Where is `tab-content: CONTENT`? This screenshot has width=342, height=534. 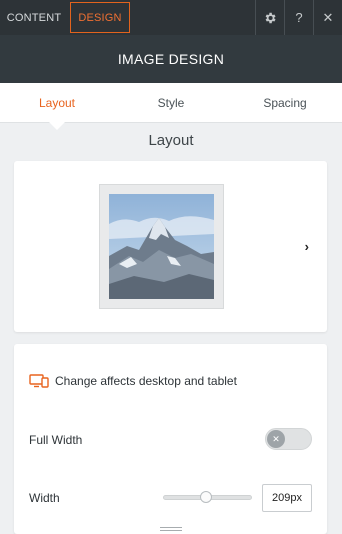
tab-content: CONTENT is located at coordinates (34, 17).